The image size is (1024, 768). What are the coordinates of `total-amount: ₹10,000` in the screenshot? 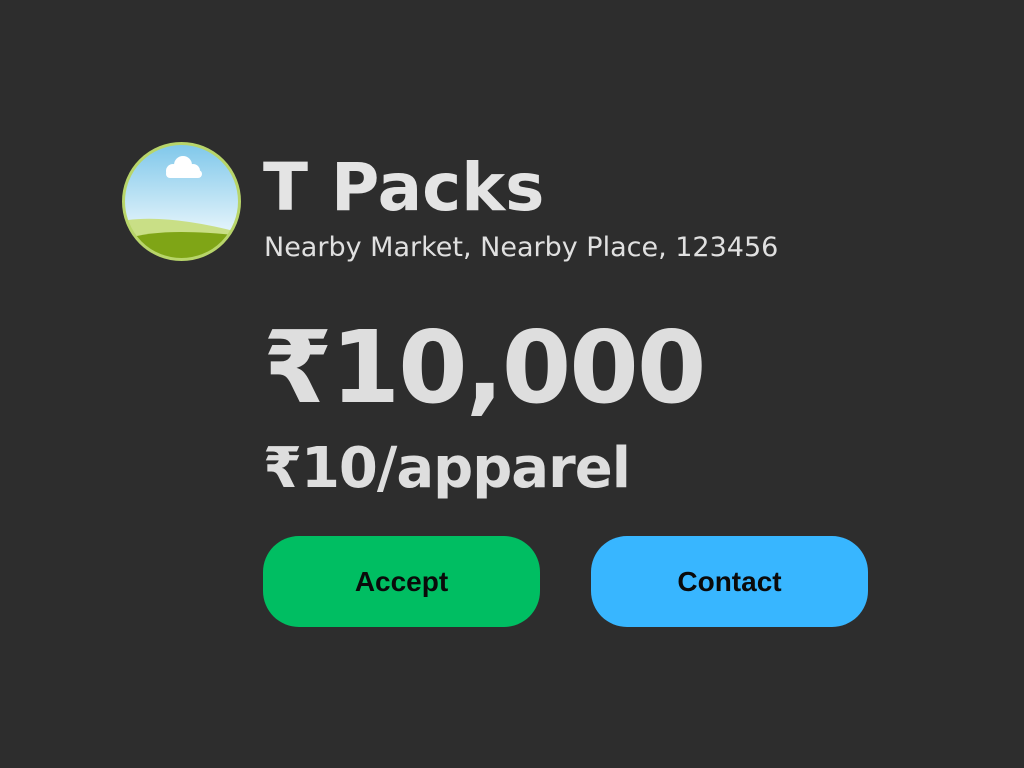 It's located at (484, 367).